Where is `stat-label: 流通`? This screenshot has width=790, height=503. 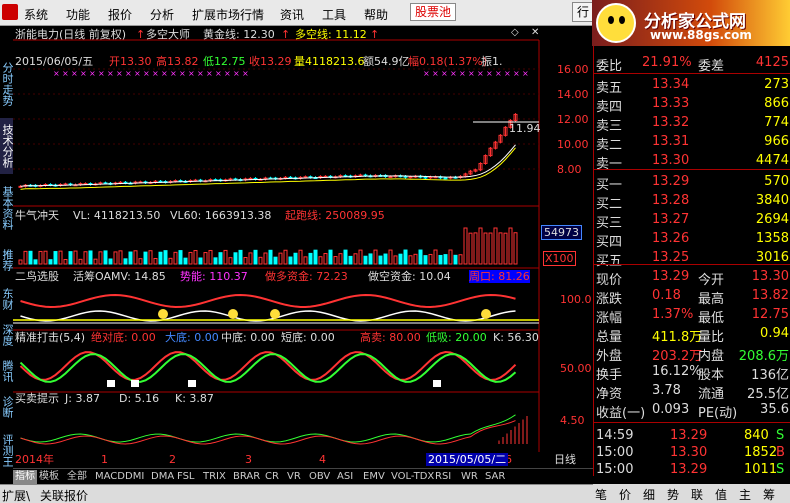 stat-label: 流通 is located at coordinates (711, 394).